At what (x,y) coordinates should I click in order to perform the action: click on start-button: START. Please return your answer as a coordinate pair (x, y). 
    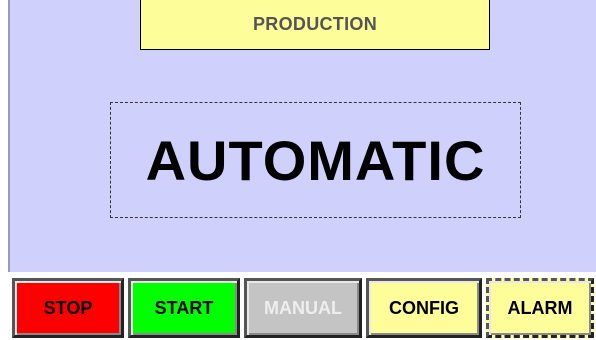
    Looking at the image, I should click on (184, 308).